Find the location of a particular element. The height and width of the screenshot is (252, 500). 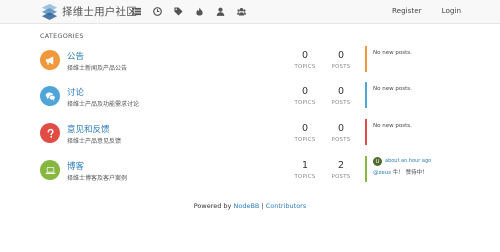

clock-icon is located at coordinates (157, 11).